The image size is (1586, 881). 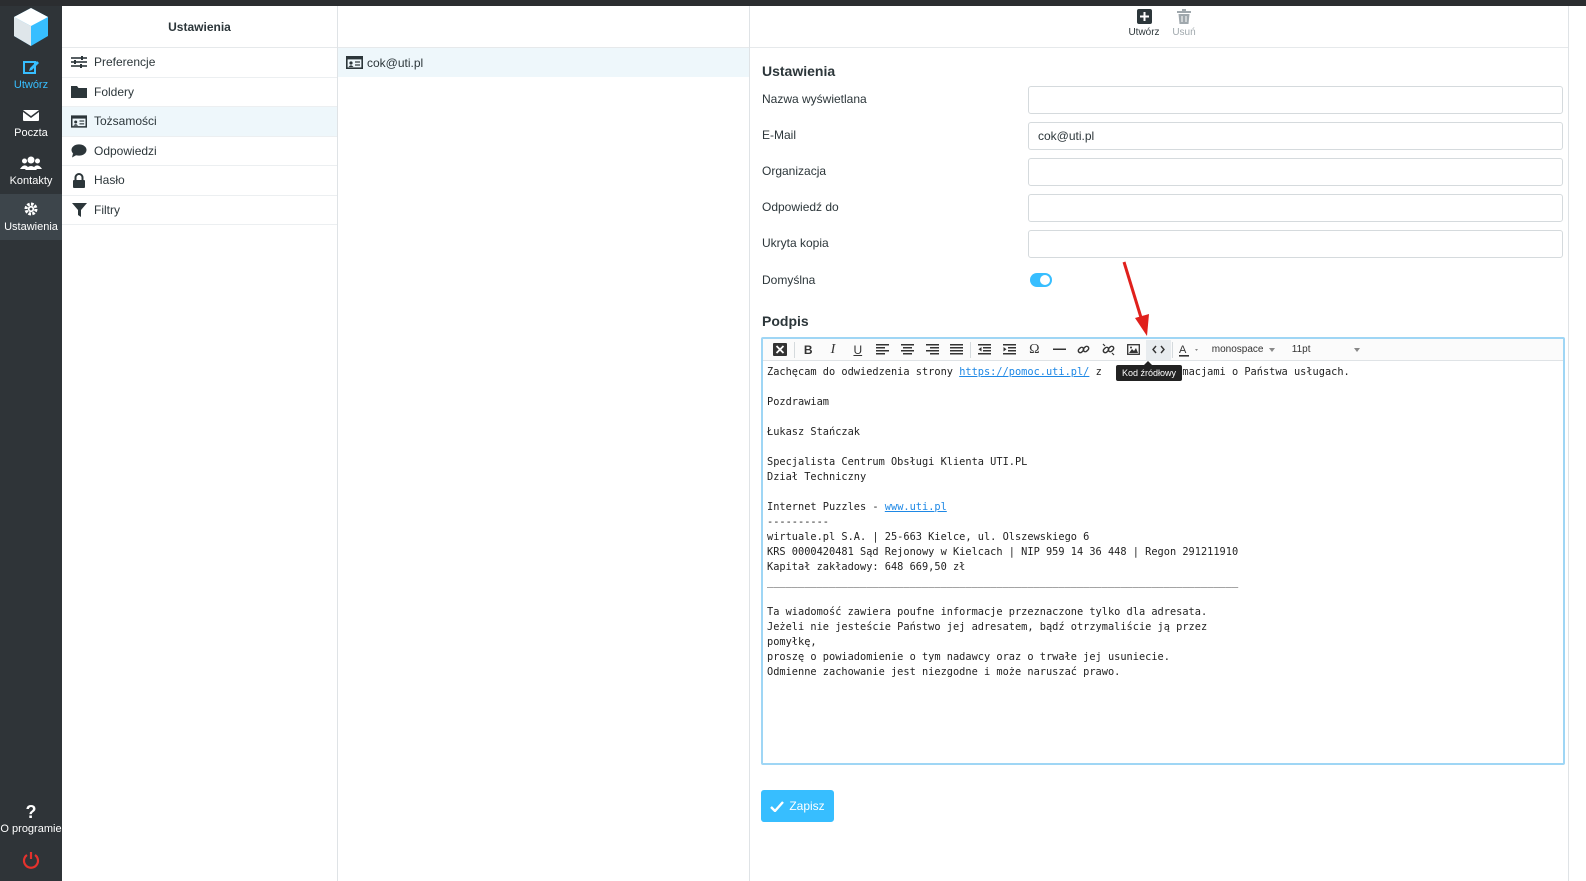 I want to click on logo-icon, so click(x=31, y=27).